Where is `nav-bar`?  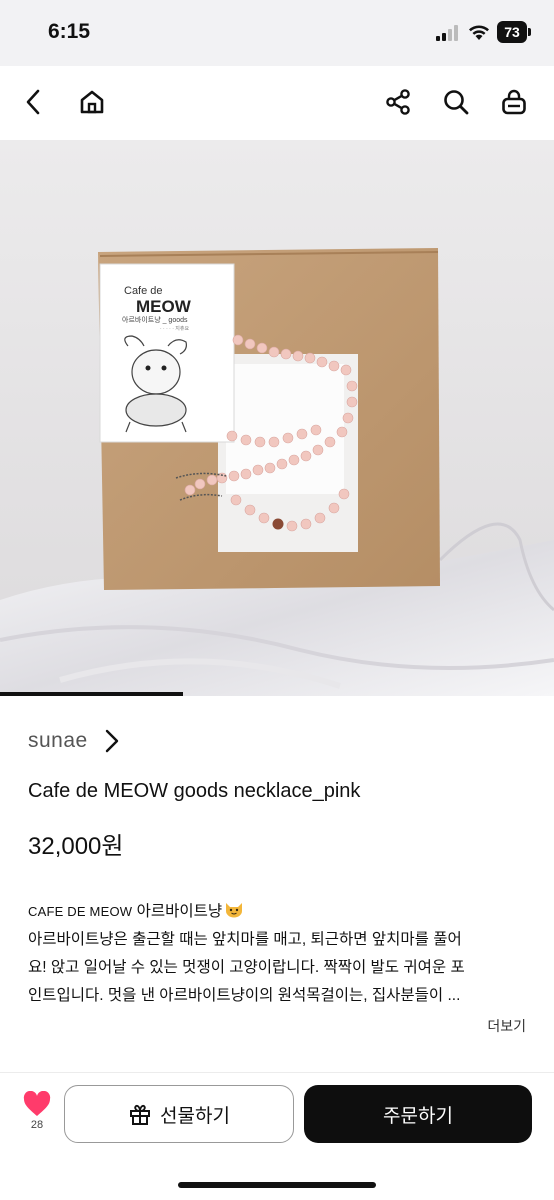 nav-bar is located at coordinates (277, 103).